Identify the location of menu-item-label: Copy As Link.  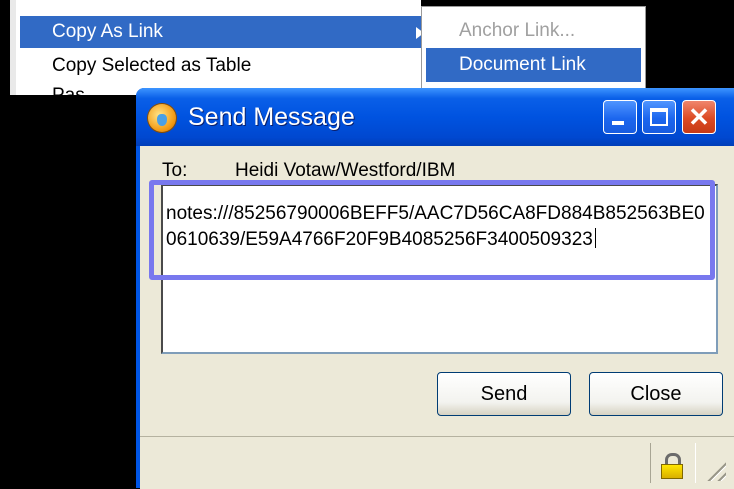
(107, 31).